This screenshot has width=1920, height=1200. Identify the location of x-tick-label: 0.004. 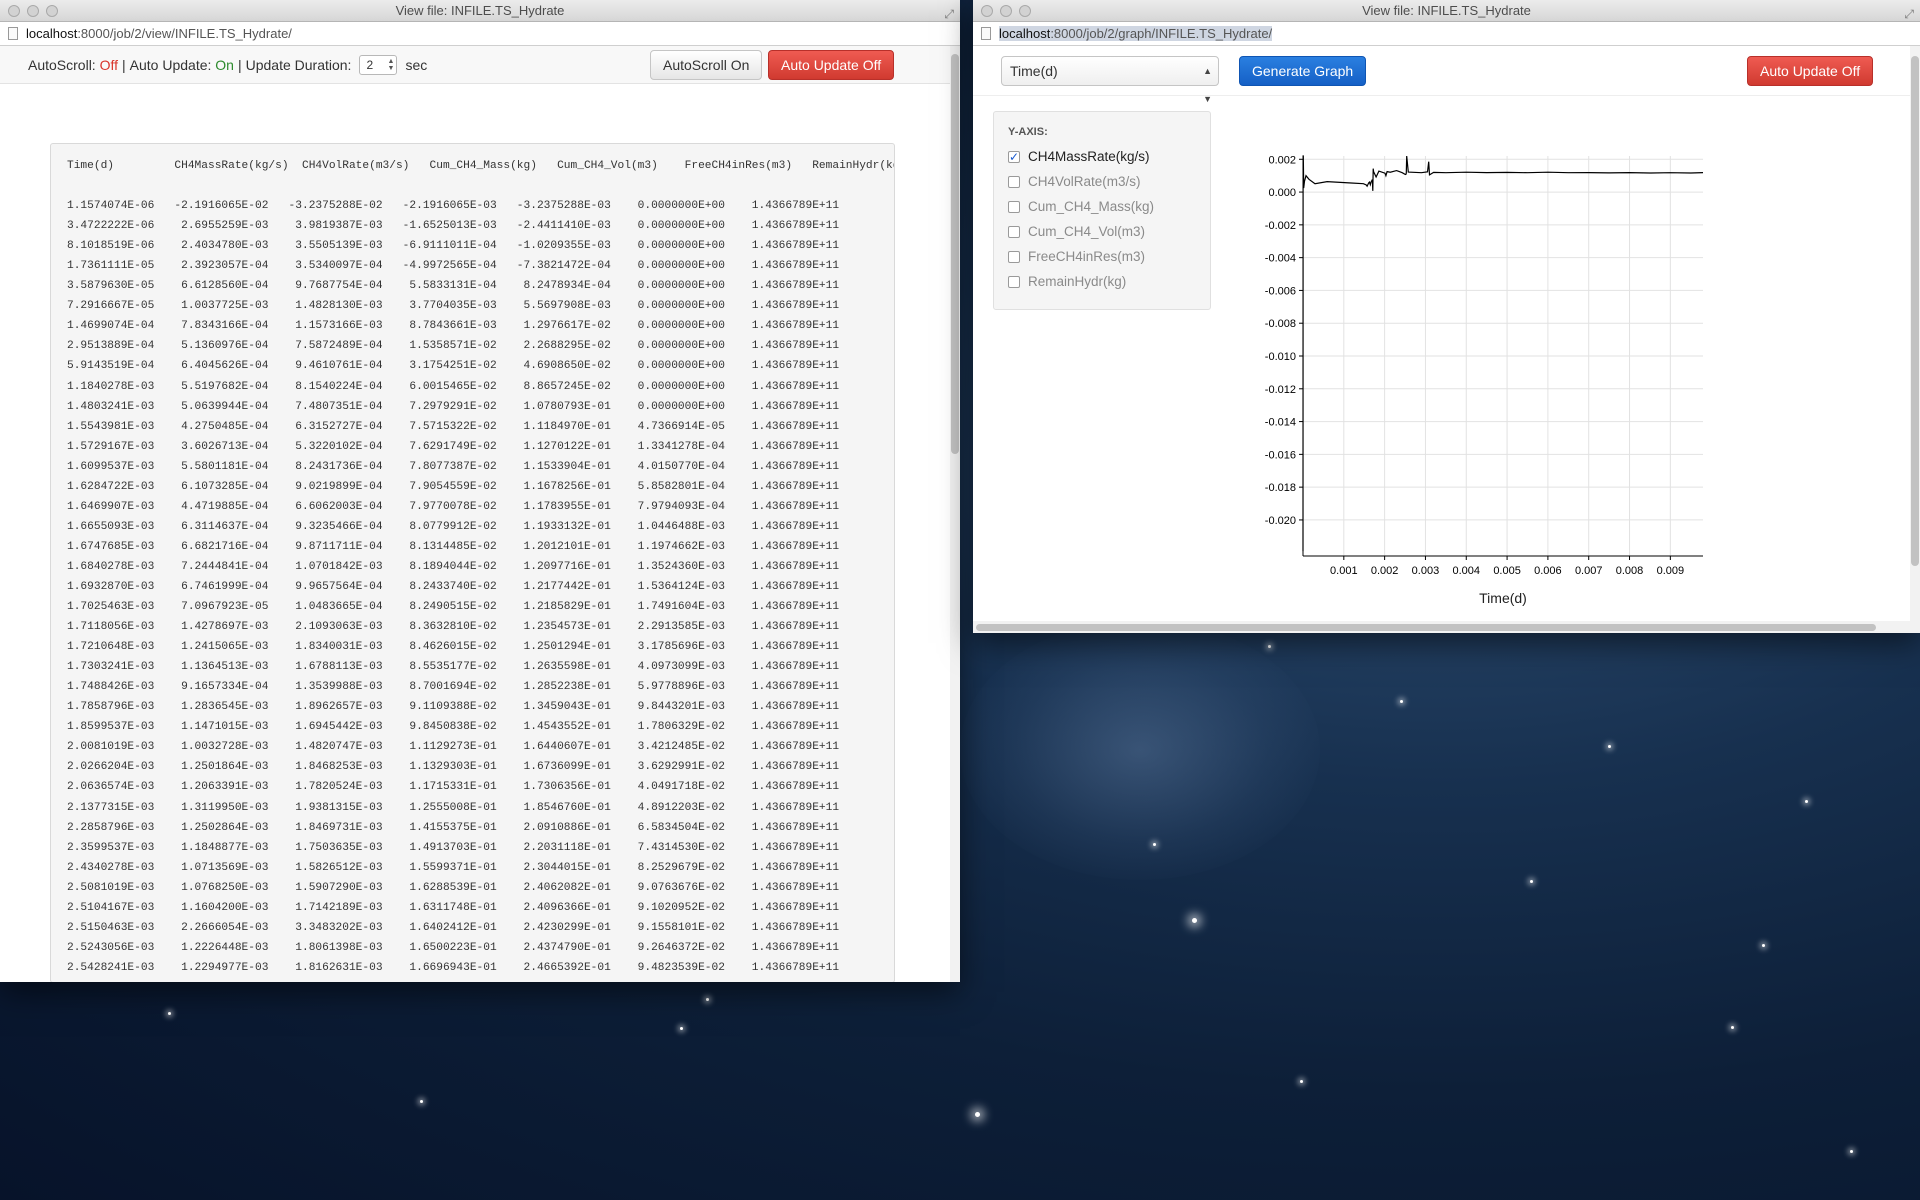
(1466, 571).